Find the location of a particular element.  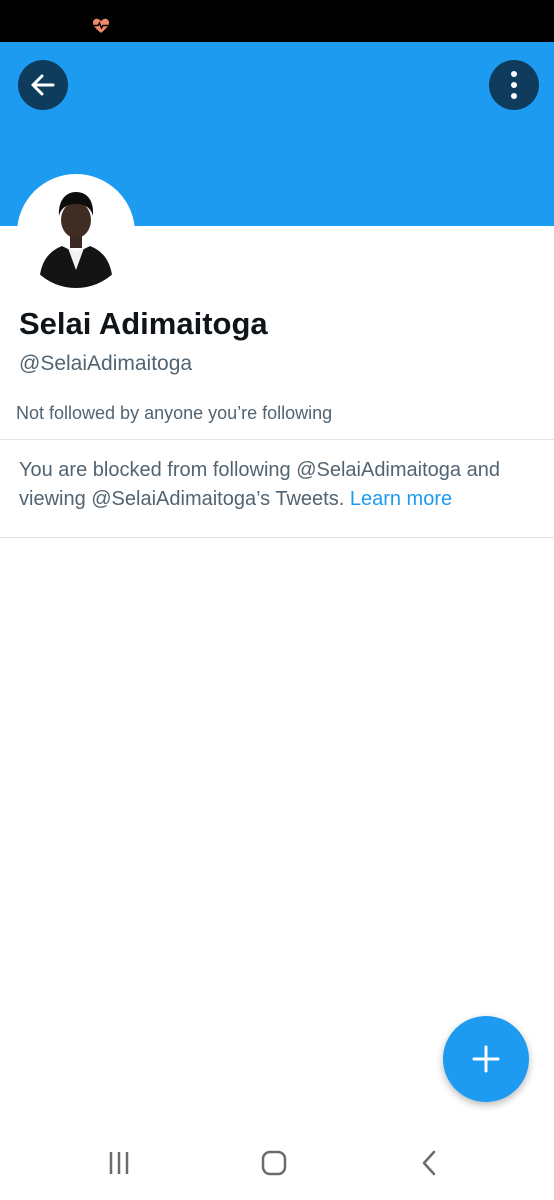

system-back-button is located at coordinates (429, 1163).